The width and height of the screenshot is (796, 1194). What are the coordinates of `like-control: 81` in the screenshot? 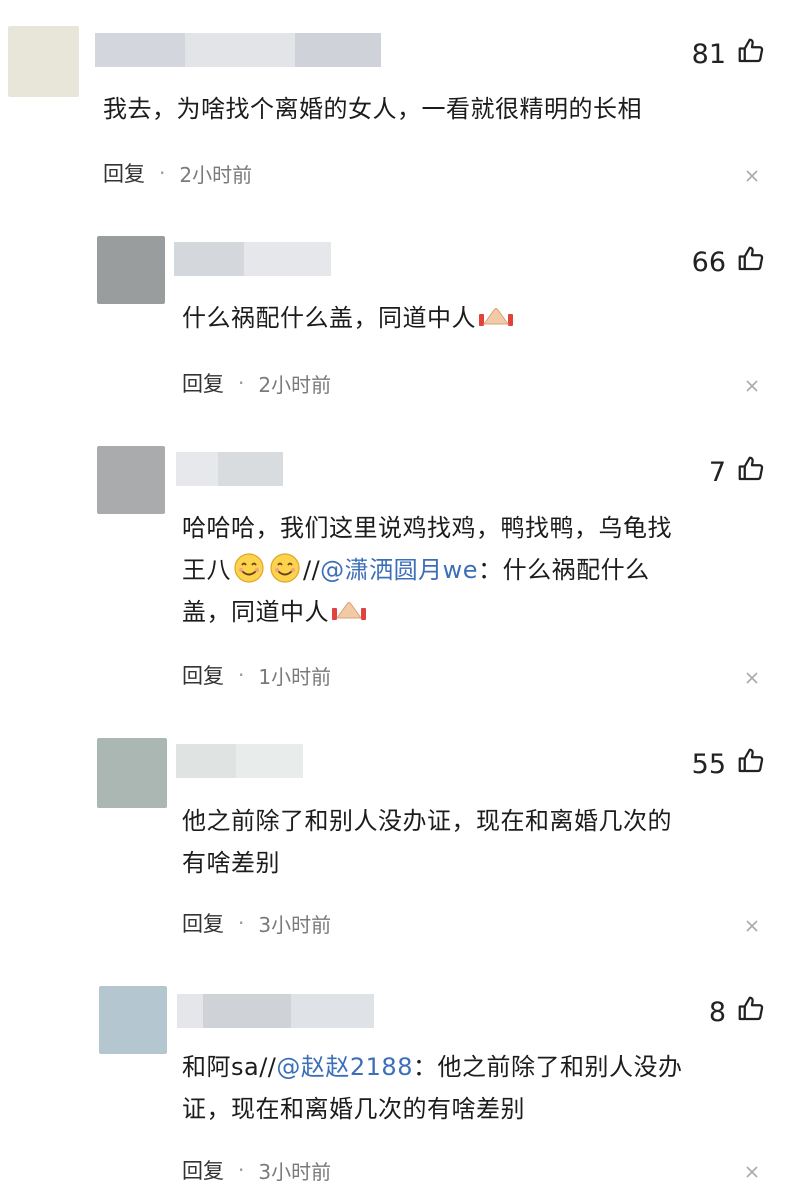 It's located at (729, 54).